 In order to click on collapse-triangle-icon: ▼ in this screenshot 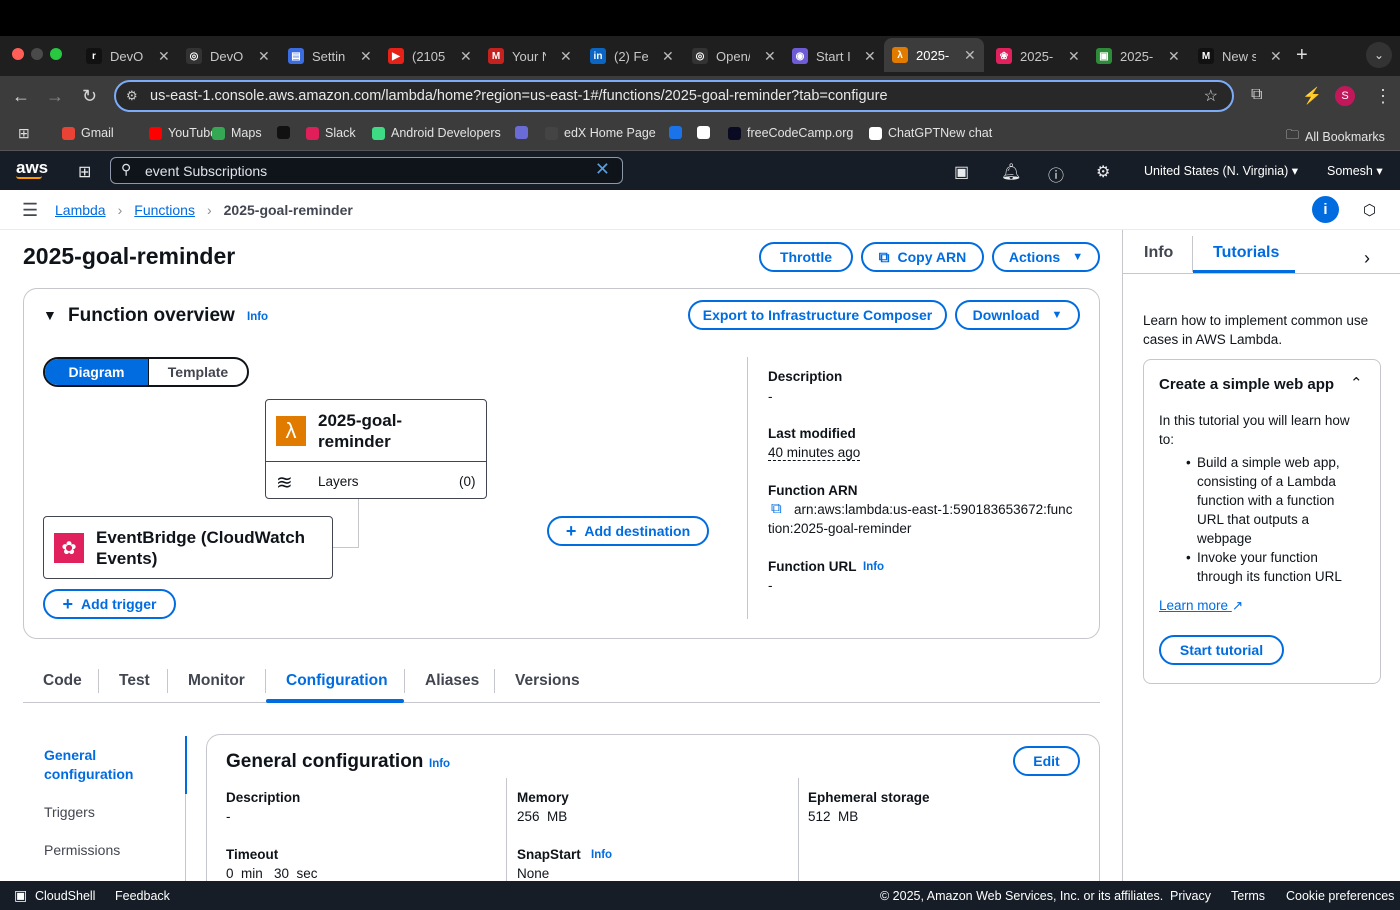, I will do `click(50, 315)`.